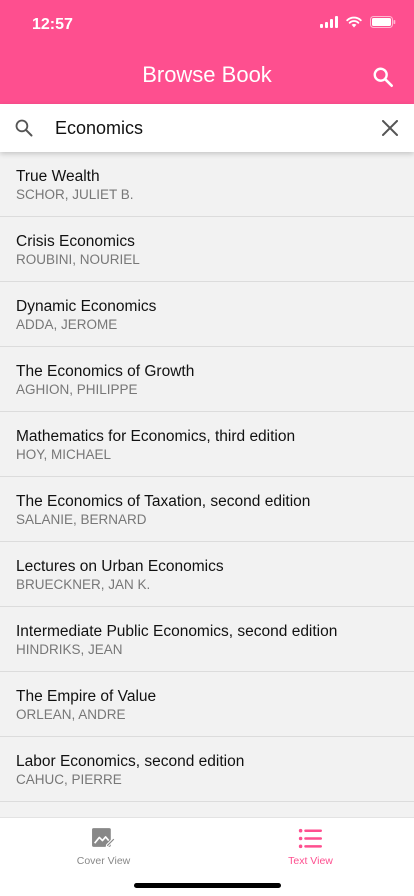  I want to click on tab-text-view: Text View, so click(310, 848).